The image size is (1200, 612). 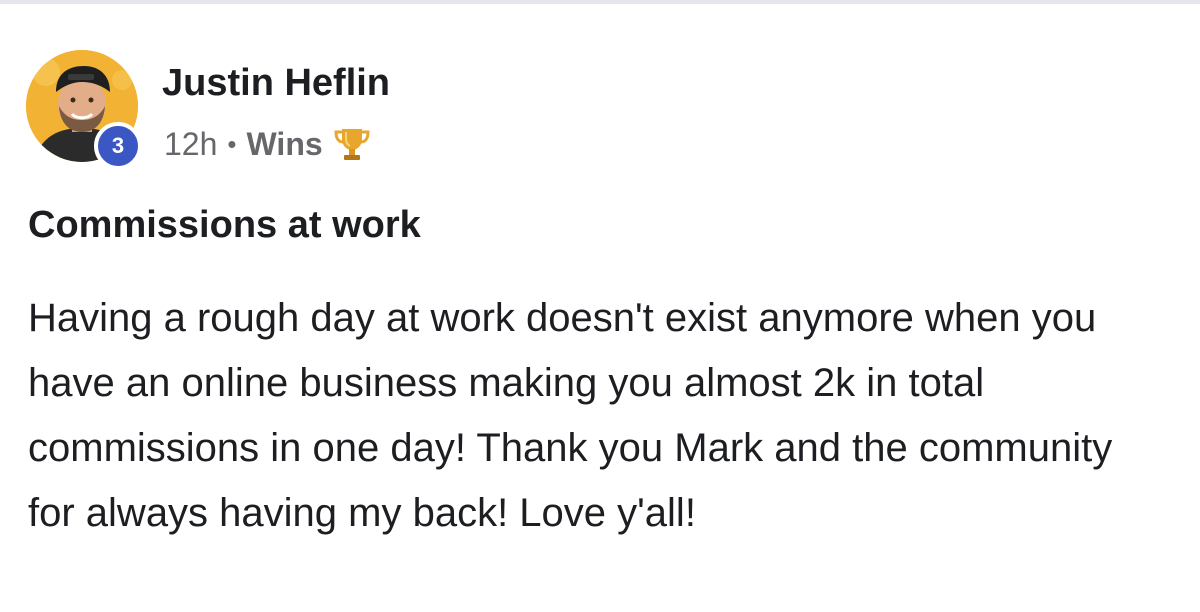 What do you see at coordinates (84, 110) in the screenshot?
I see `author-avatar-container: 3` at bounding box center [84, 110].